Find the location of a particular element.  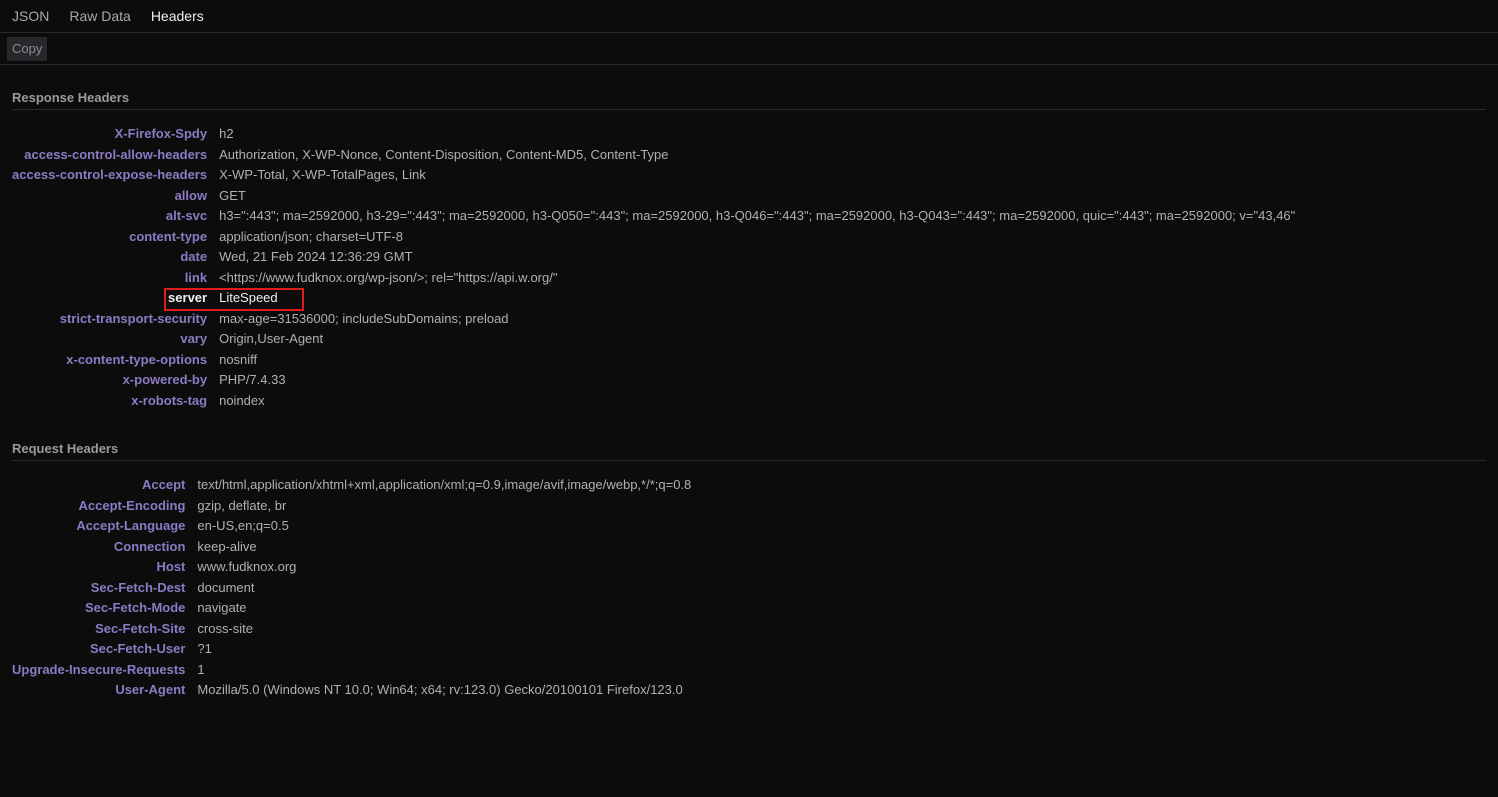

header-value: gzip, deflate, br is located at coordinates (444, 506).